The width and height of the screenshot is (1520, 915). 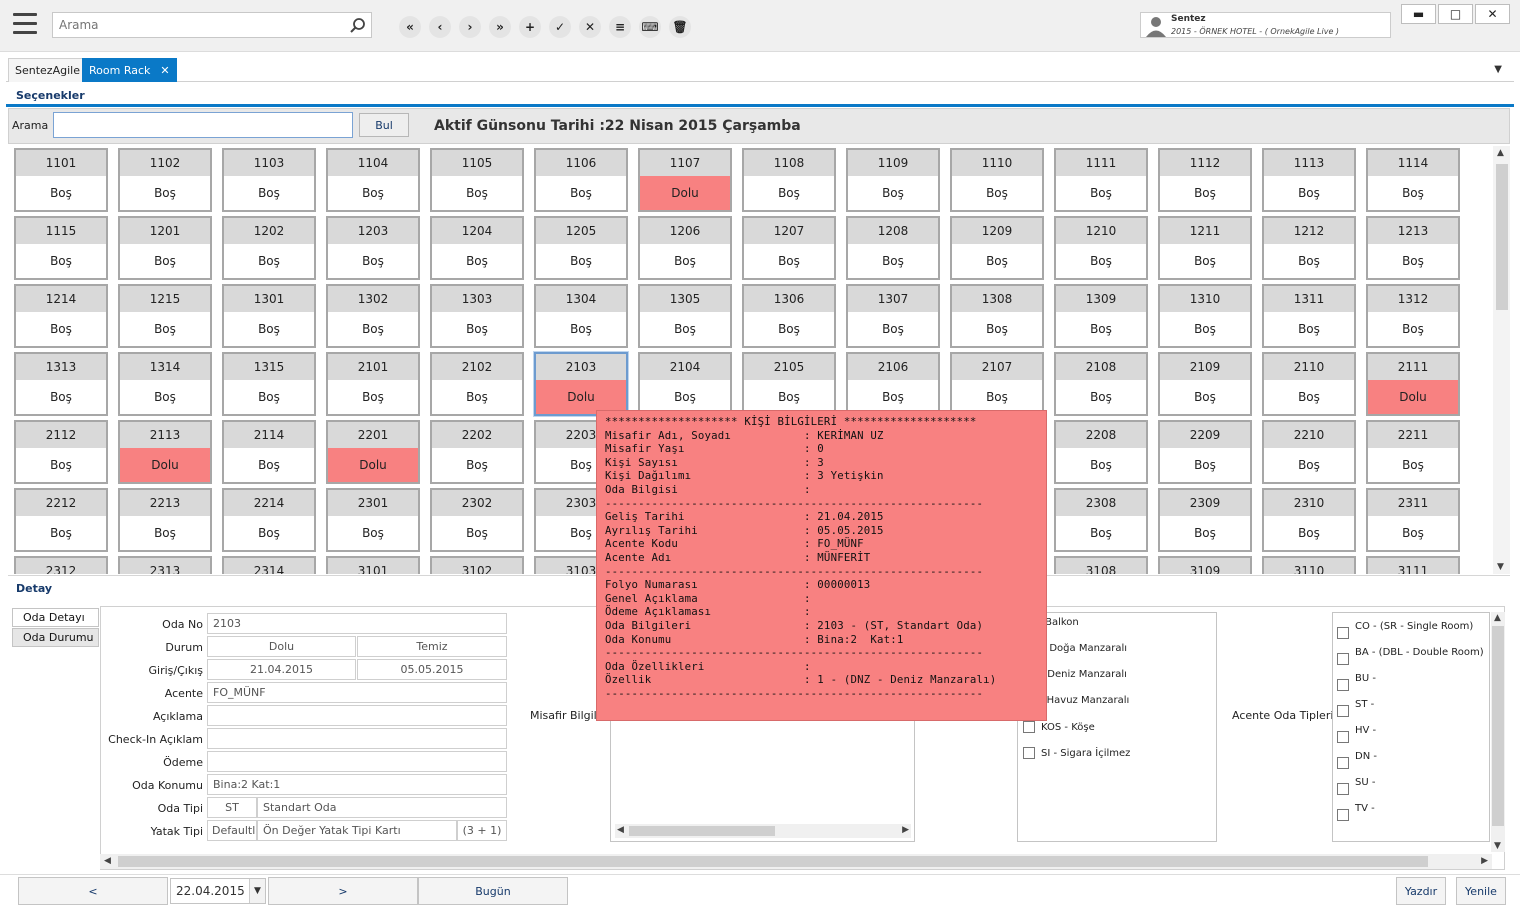 What do you see at coordinates (477, 452) in the screenshot?
I see `room-tile: 2202 Boş` at bounding box center [477, 452].